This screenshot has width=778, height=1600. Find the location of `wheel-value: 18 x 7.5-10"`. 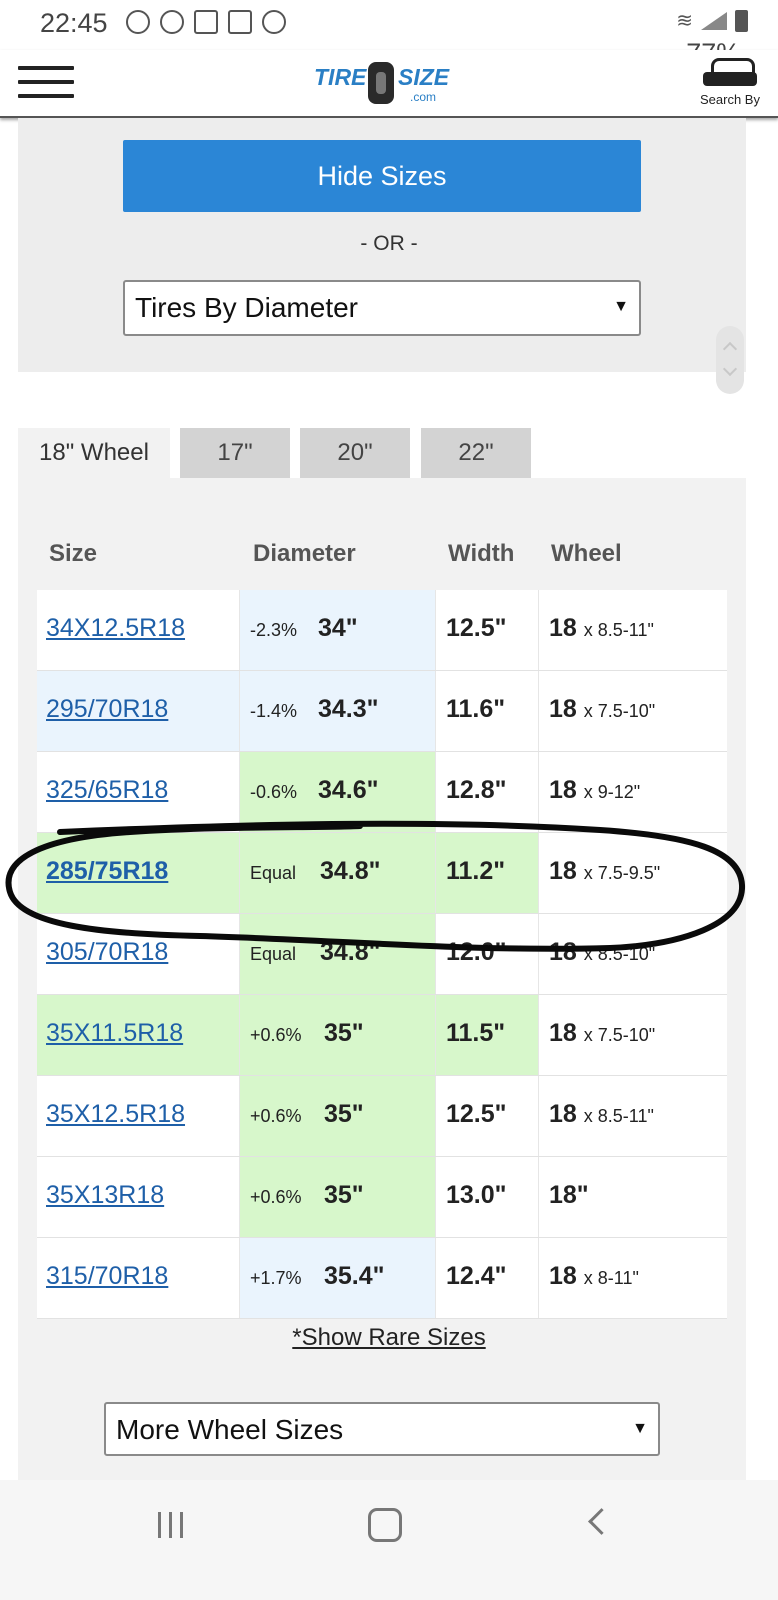

wheel-value: 18 x 7.5-10" is located at coordinates (602, 709).